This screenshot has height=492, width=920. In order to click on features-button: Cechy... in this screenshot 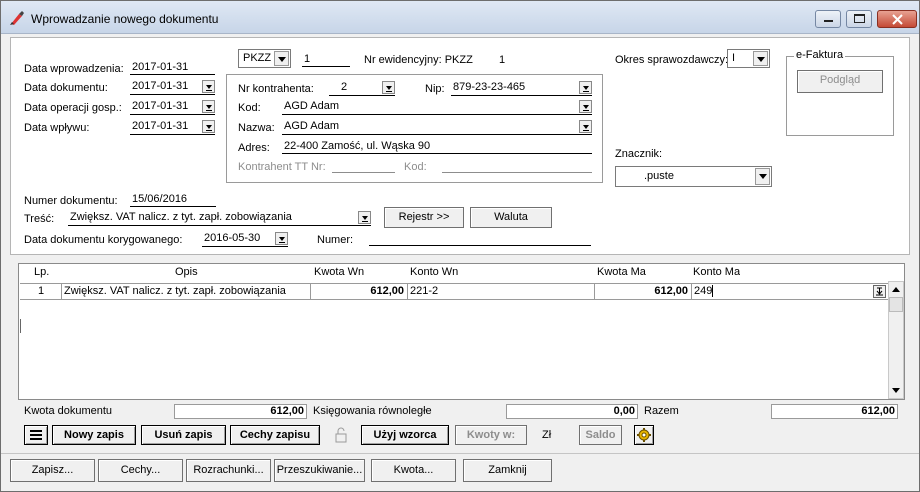, I will do `click(140, 470)`.